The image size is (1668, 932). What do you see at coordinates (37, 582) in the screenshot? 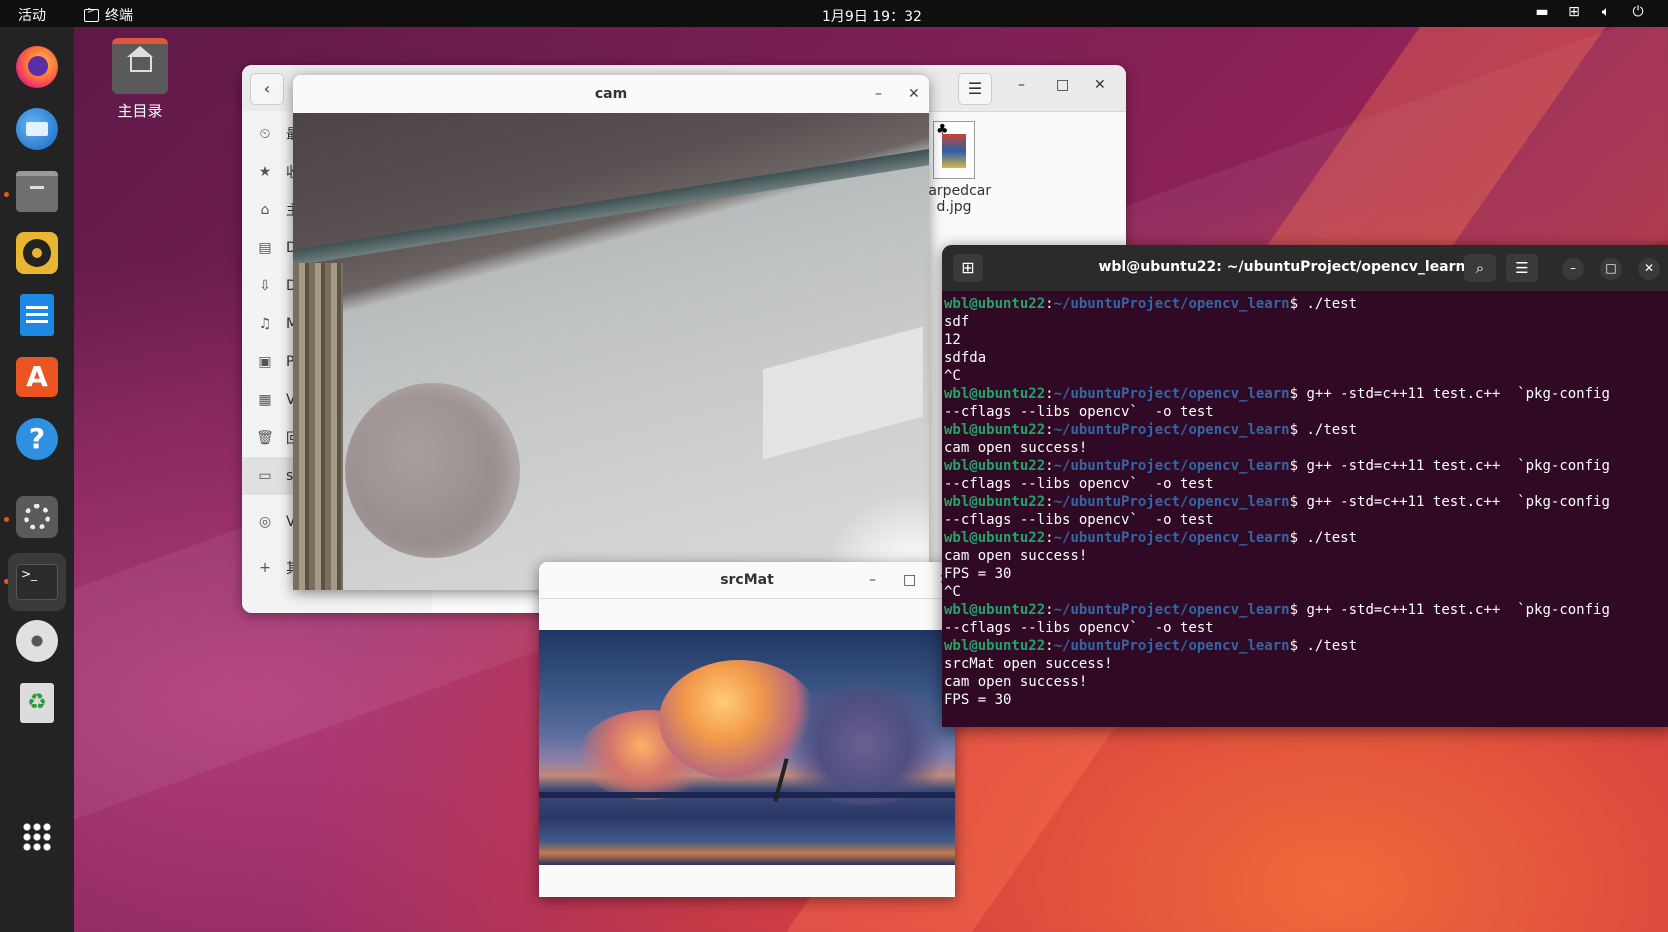
I see `dock-terminal: >_` at bounding box center [37, 582].